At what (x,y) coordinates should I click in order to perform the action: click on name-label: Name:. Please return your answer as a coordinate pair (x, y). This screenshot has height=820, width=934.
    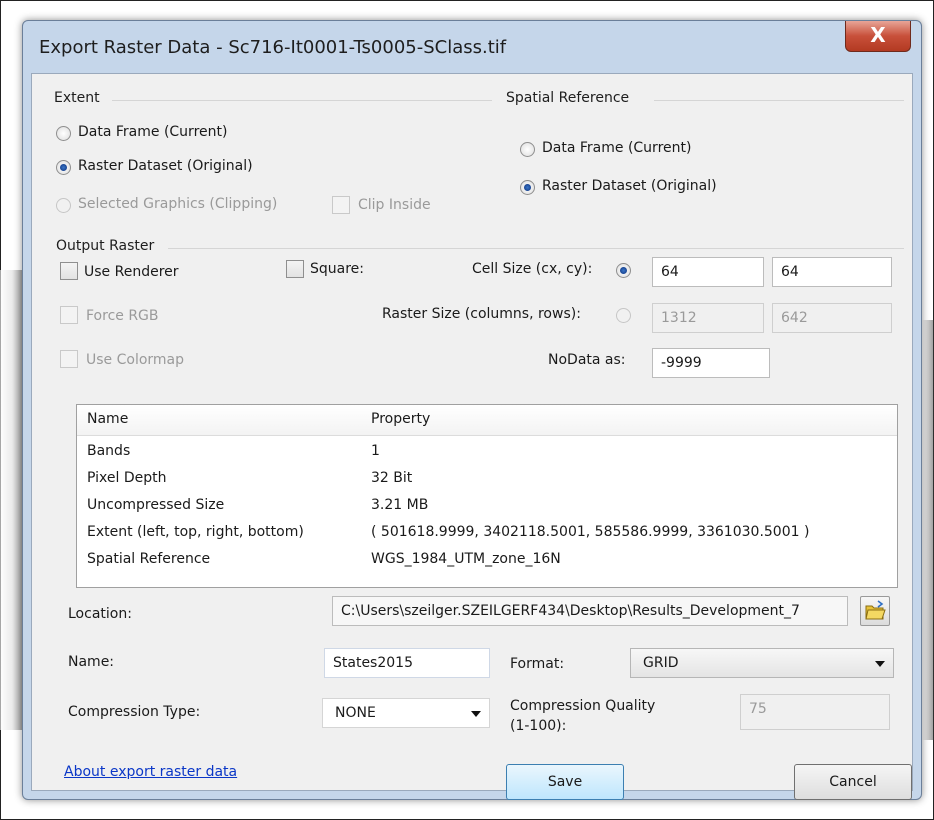
    Looking at the image, I should click on (91, 662).